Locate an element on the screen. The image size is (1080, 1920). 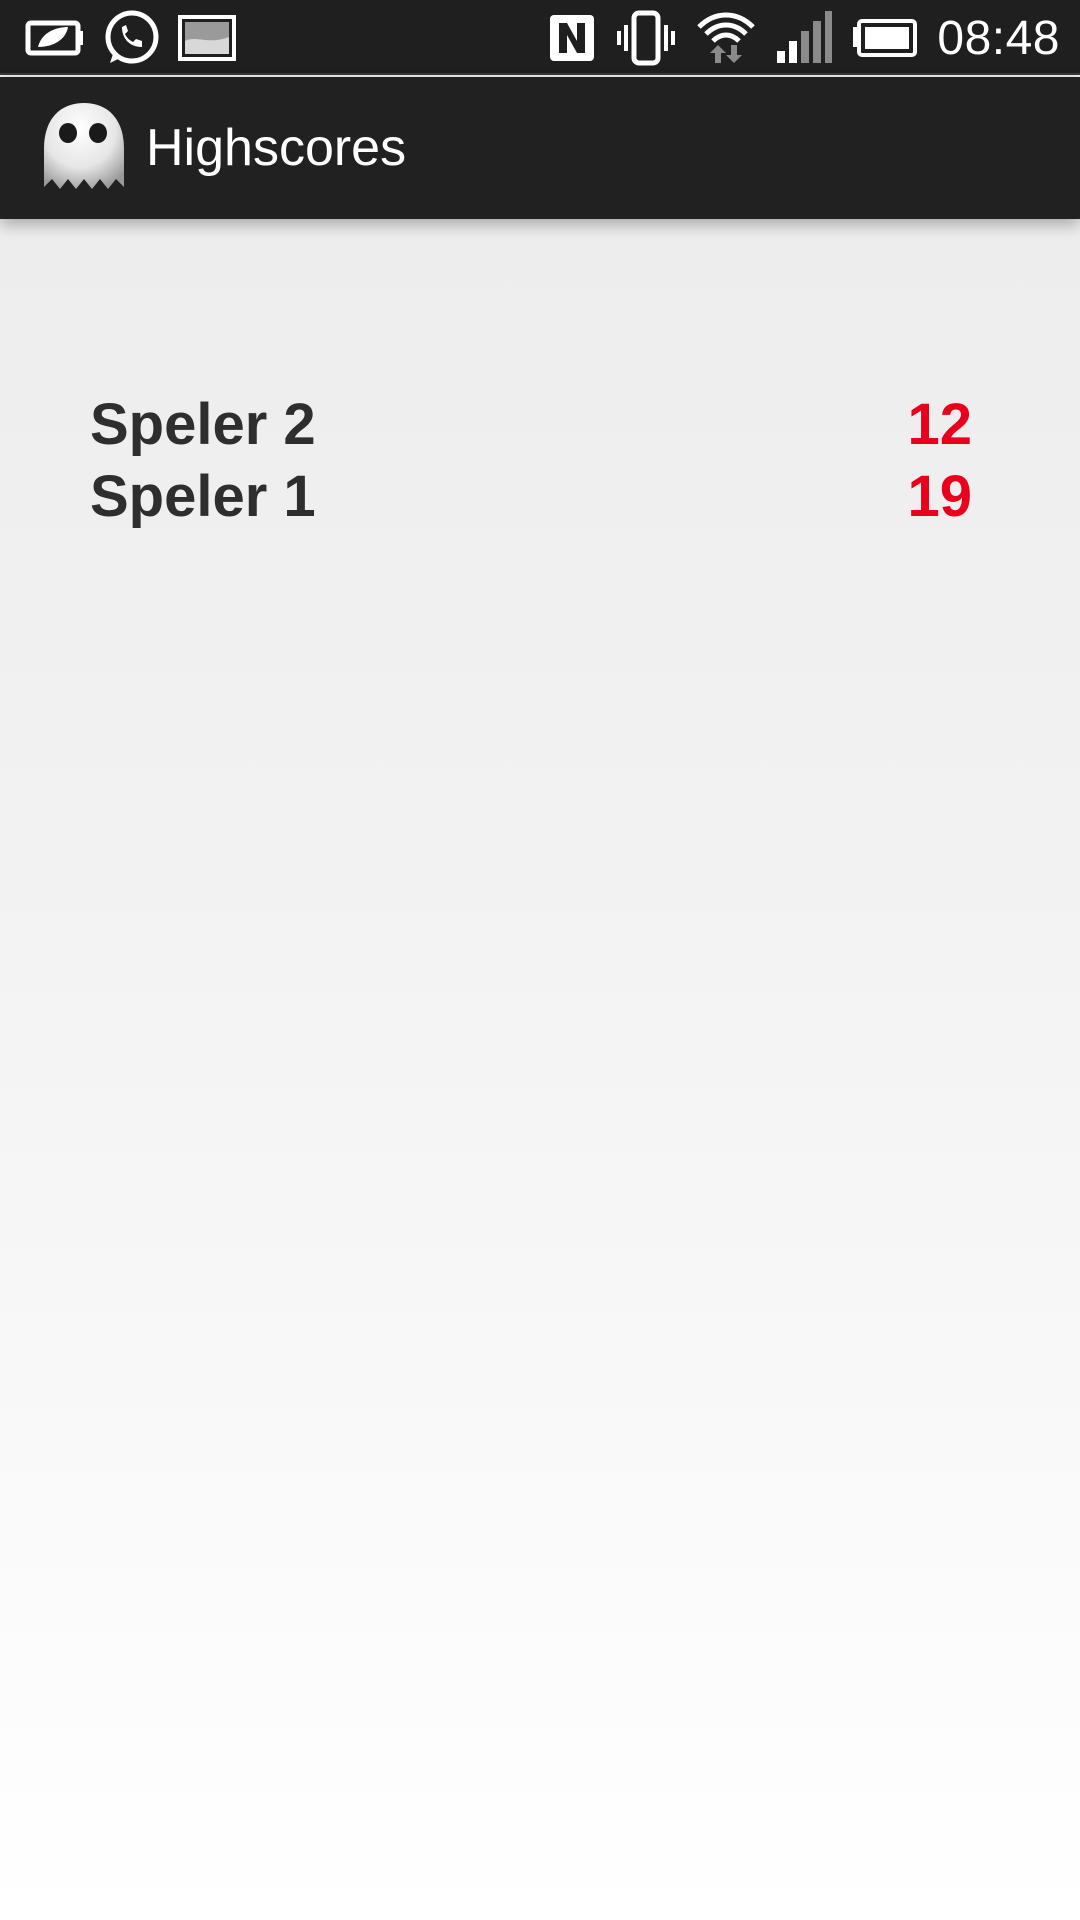
player-name: Speler 2 is located at coordinates (203, 424).